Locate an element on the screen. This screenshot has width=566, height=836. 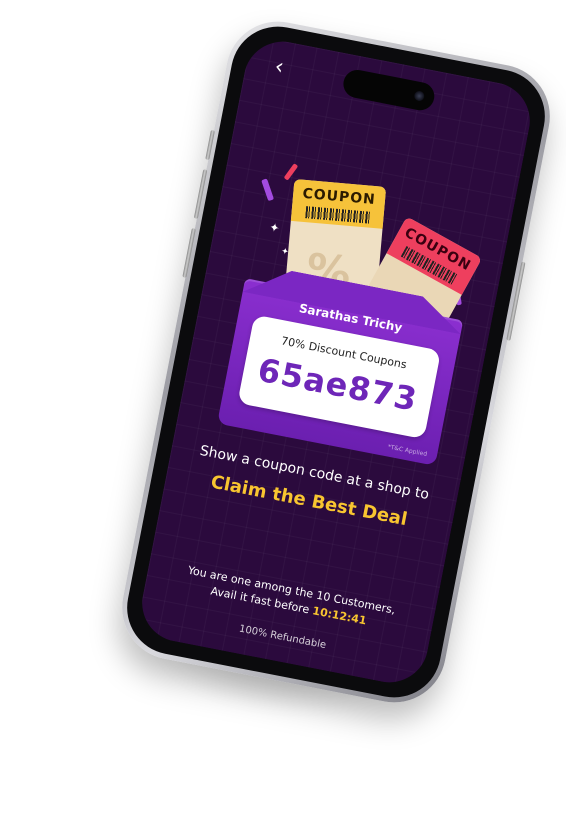
tc-note: *T&C Applied is located at coordinates (407, 451).